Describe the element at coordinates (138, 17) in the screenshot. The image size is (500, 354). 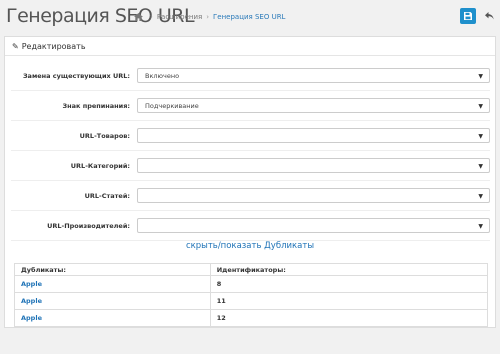
I see `home-icon` at that location.